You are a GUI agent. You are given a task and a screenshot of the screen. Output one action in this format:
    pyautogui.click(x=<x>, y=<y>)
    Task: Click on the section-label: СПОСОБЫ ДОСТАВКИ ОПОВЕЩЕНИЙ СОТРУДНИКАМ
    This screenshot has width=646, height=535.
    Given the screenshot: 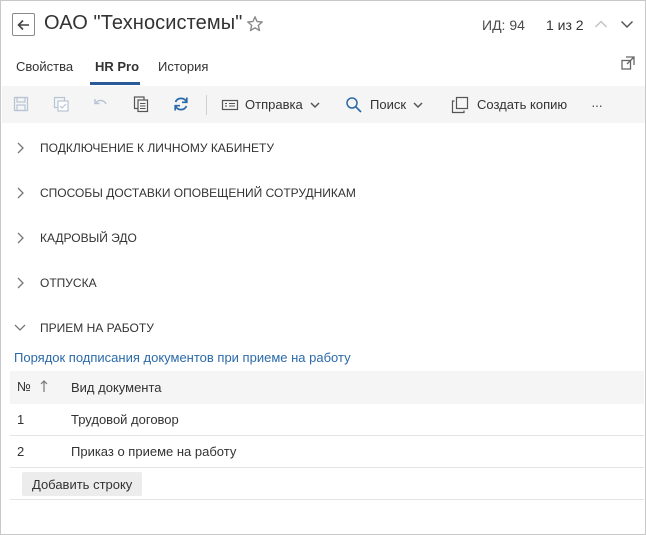 What is the action you would take?
    pyautogui.click(x=198, y=193)
    